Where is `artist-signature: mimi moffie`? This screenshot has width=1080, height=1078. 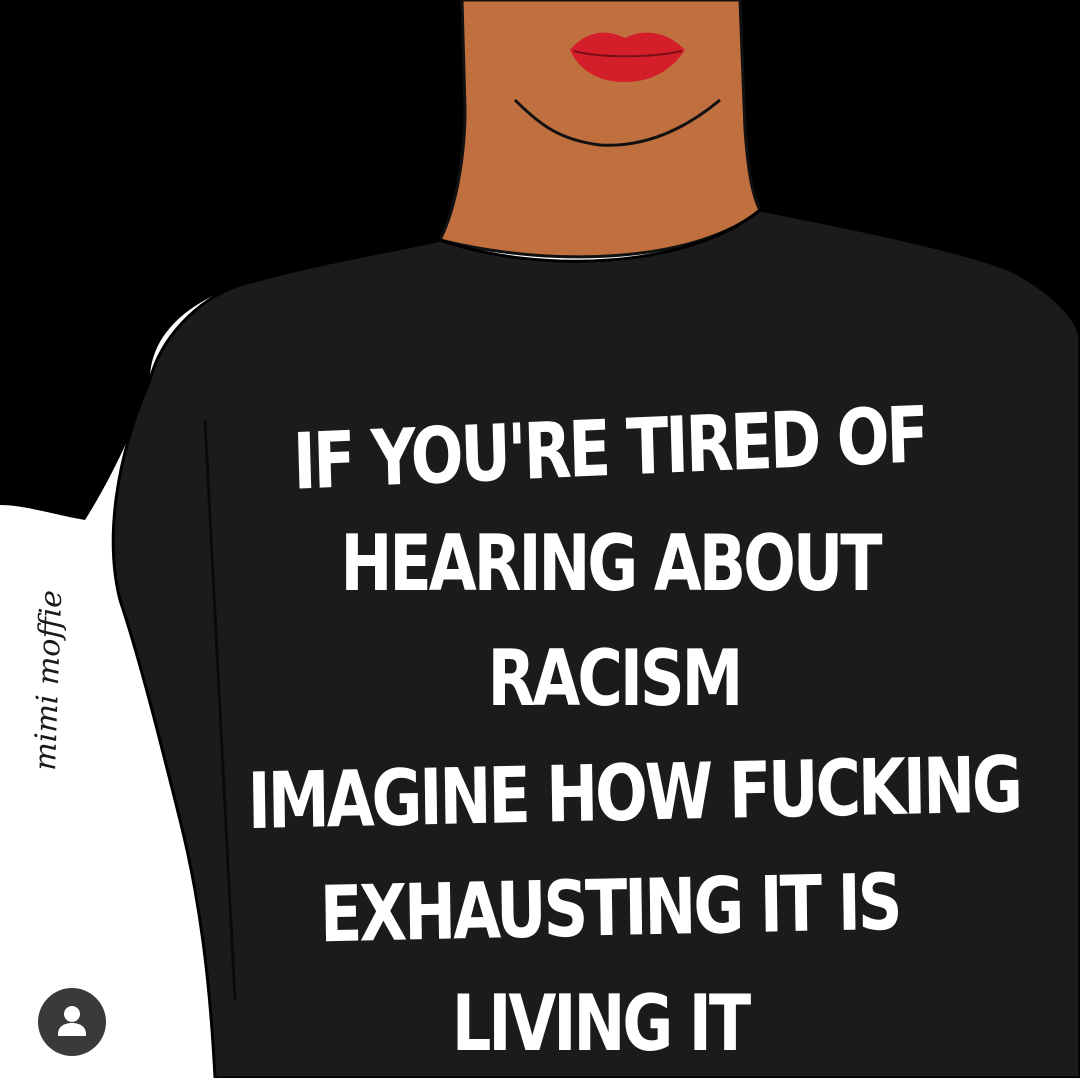 artist-signature: mimi moffie is located at coordinates (49, 680).